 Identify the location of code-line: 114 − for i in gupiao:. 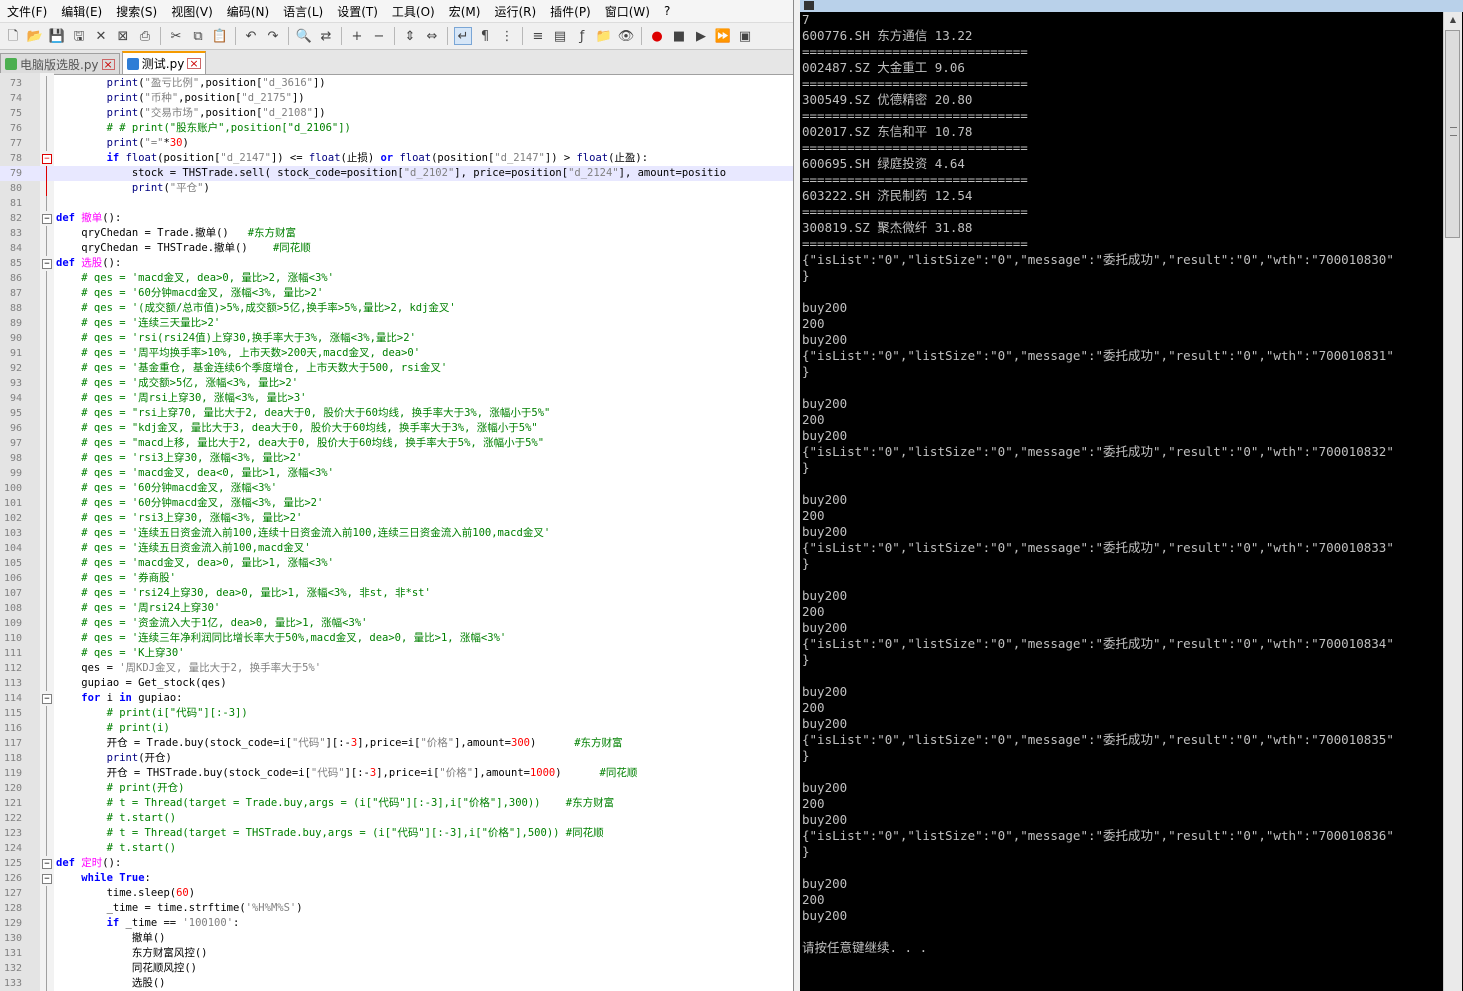
(396, 698).